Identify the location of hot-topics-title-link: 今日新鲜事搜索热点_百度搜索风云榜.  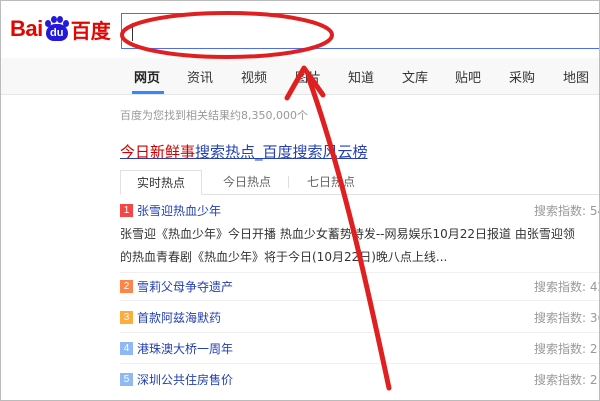
(244, 151).